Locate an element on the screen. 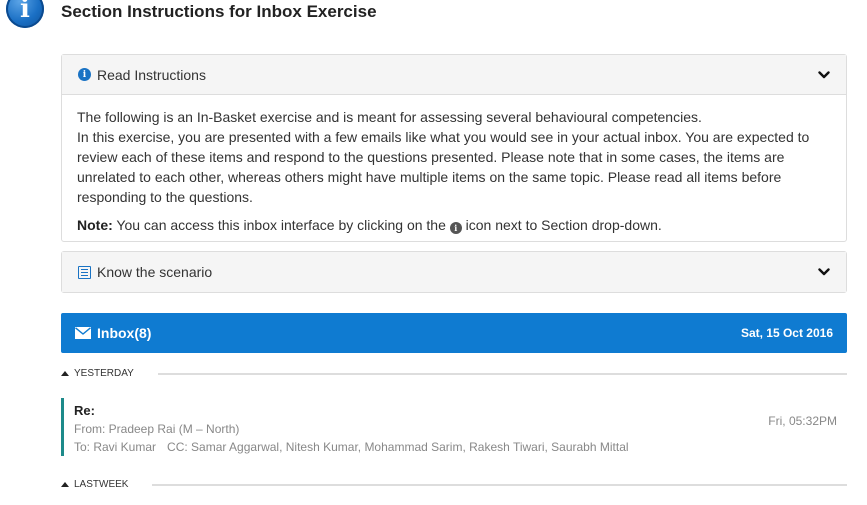 The width and height of the screenshot is (867, 505). read-instructions-header: i Read Instructions is located at coordinates (454, 75).